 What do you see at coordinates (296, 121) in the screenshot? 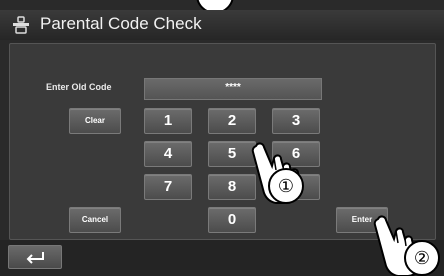
I see `key-3: 3` at bounding box center [296, 121].